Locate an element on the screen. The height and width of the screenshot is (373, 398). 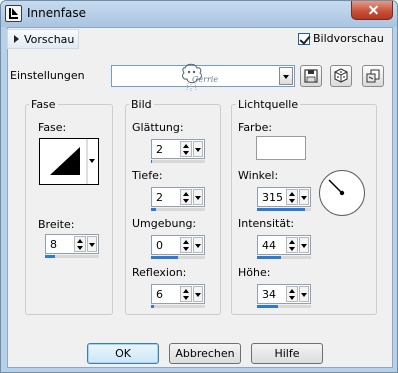
breite-spinner: 8 is located at coordinates (72, 244).